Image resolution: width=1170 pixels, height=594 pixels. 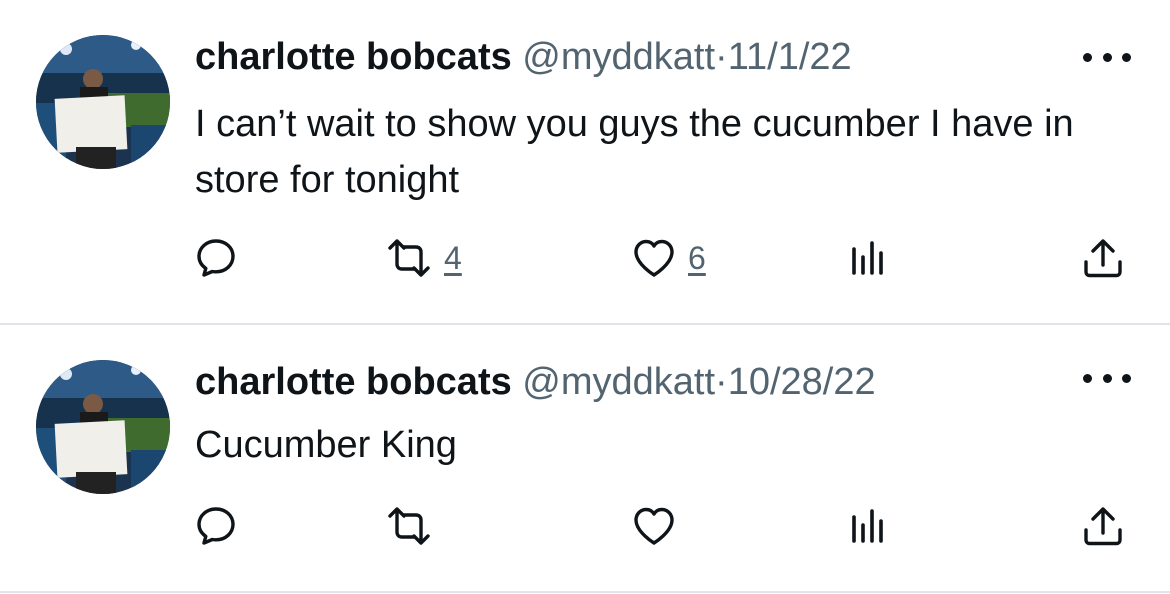 What do you see at coordinates (585, 526) in the screenshot?
I see `action-bar` at bounding box center [585, 526].